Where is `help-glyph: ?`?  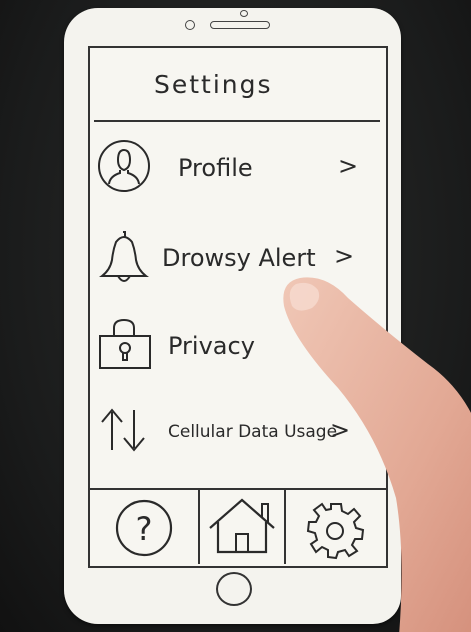 help-glyph: ? is located at coordinates (144, 529).